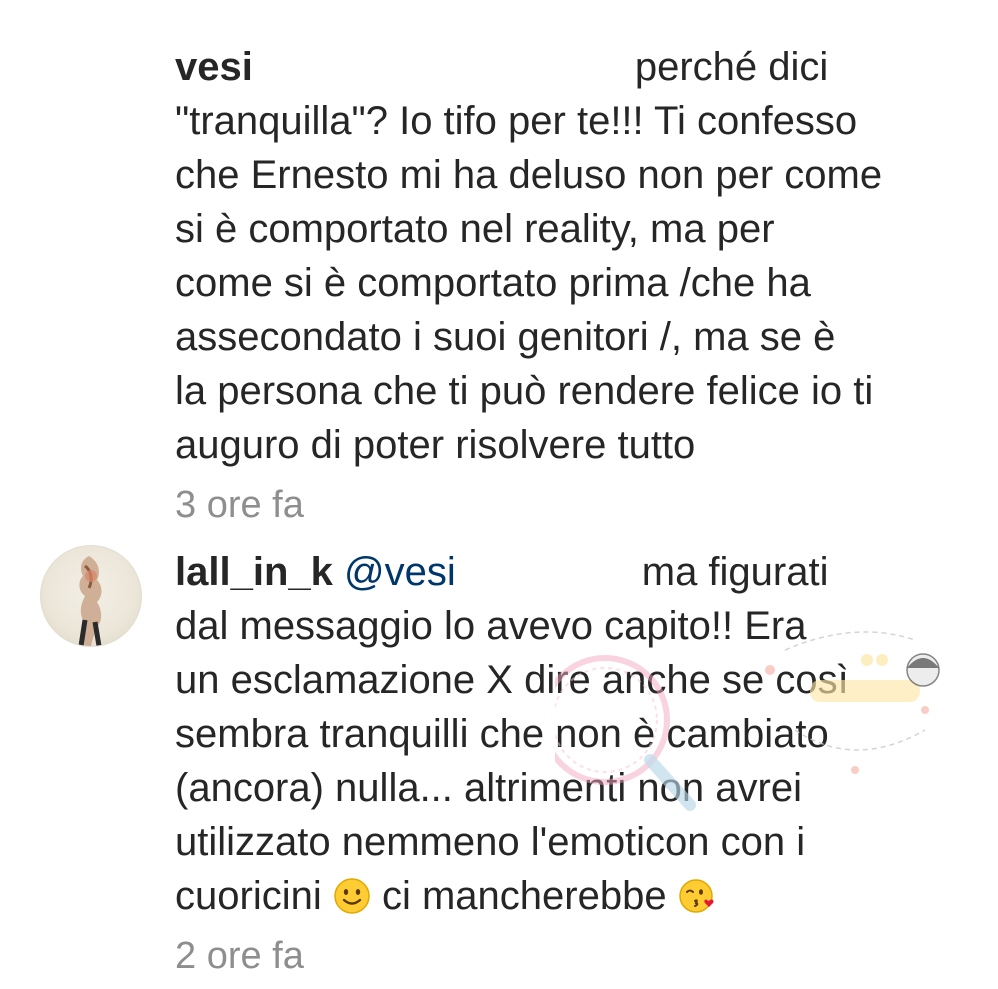 The width and height of the screenshot is (998, 989). I want to click on comment-text-line: dal messaggio lo avevo capito!! Era, so click(491, 626).